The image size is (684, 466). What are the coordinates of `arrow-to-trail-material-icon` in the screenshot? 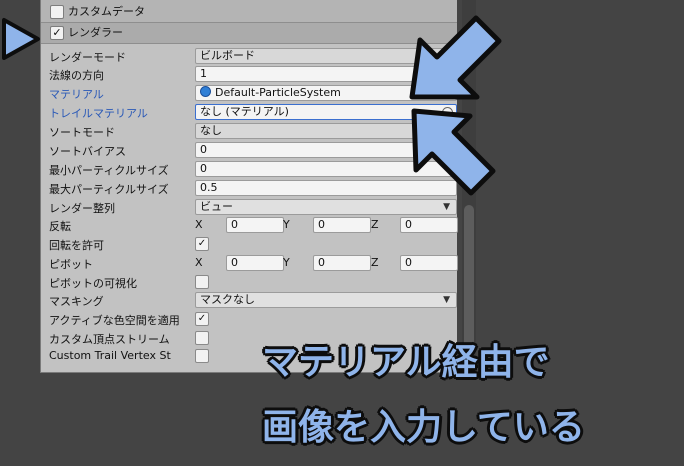 It's located at (453, 152).